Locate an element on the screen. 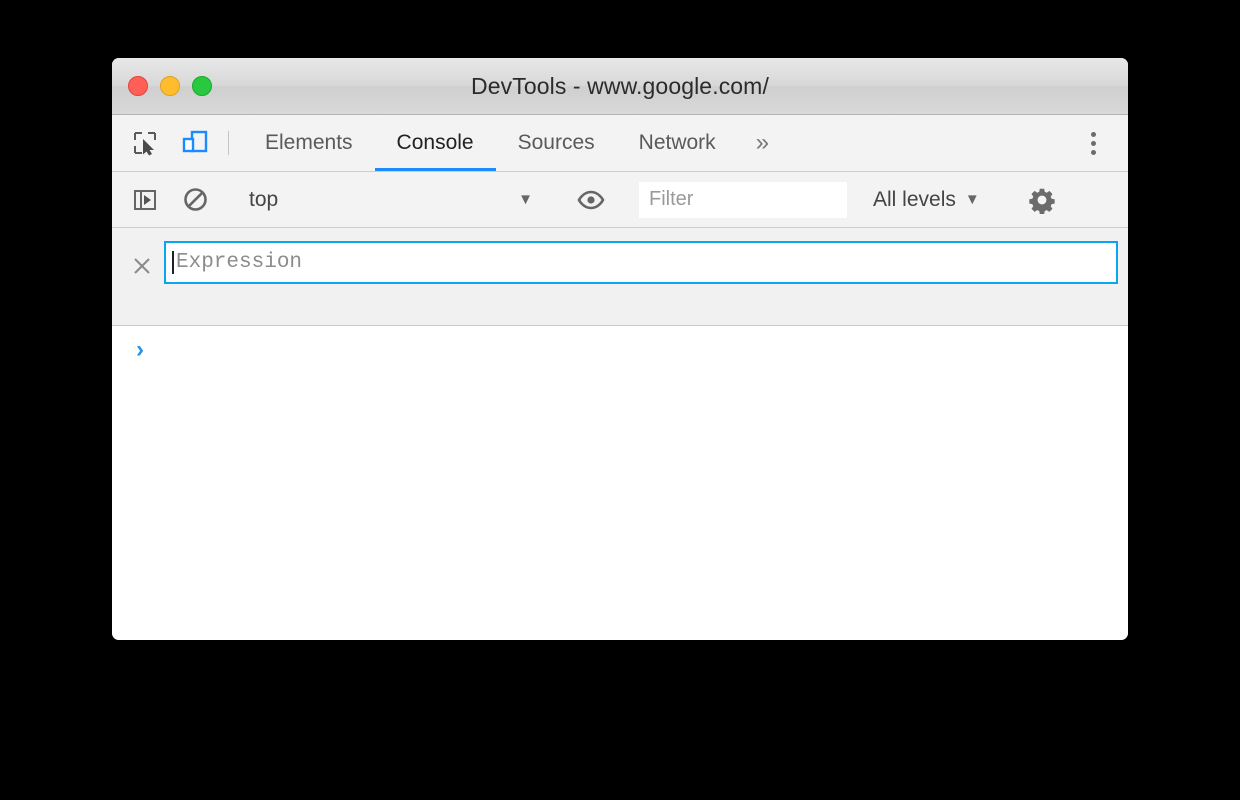 Image resolution: width=1240 pixels, height=800 pixels. live-expression-placeholder: Expression is located at coordinates (239, 262).